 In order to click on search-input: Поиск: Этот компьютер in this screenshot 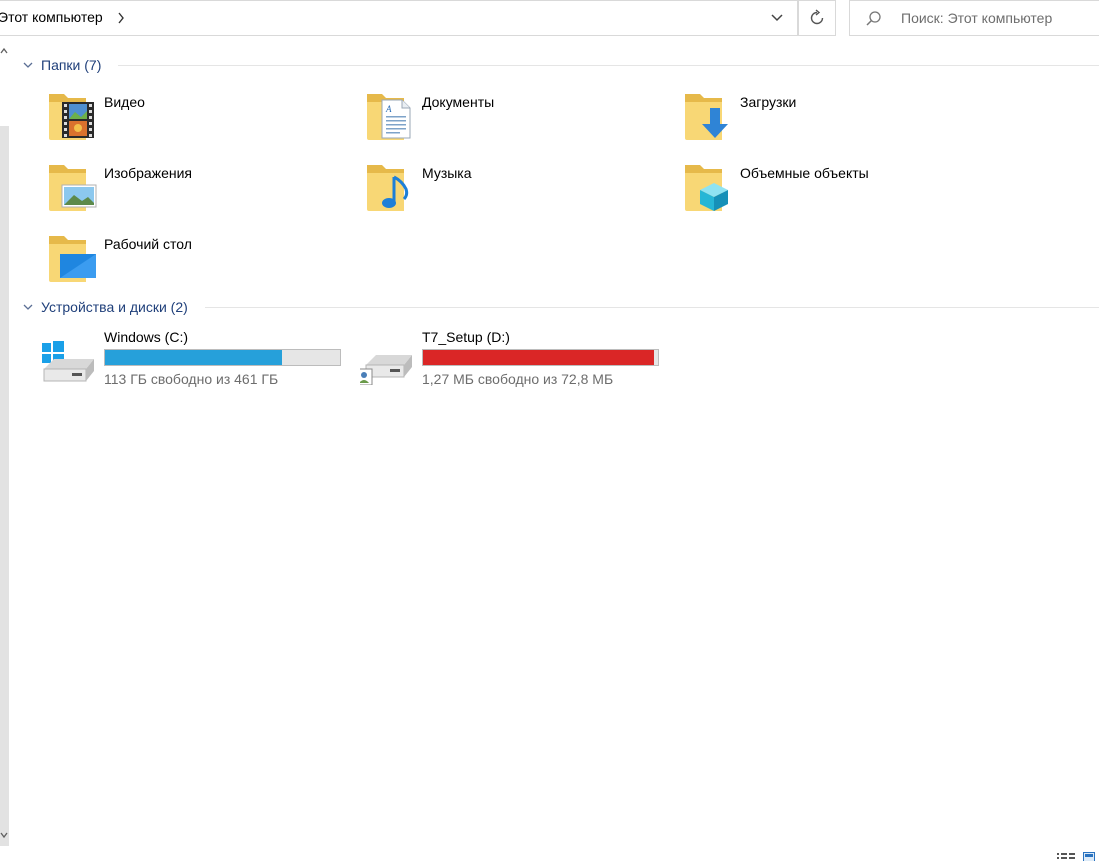, I will do `click(974, 18)`.